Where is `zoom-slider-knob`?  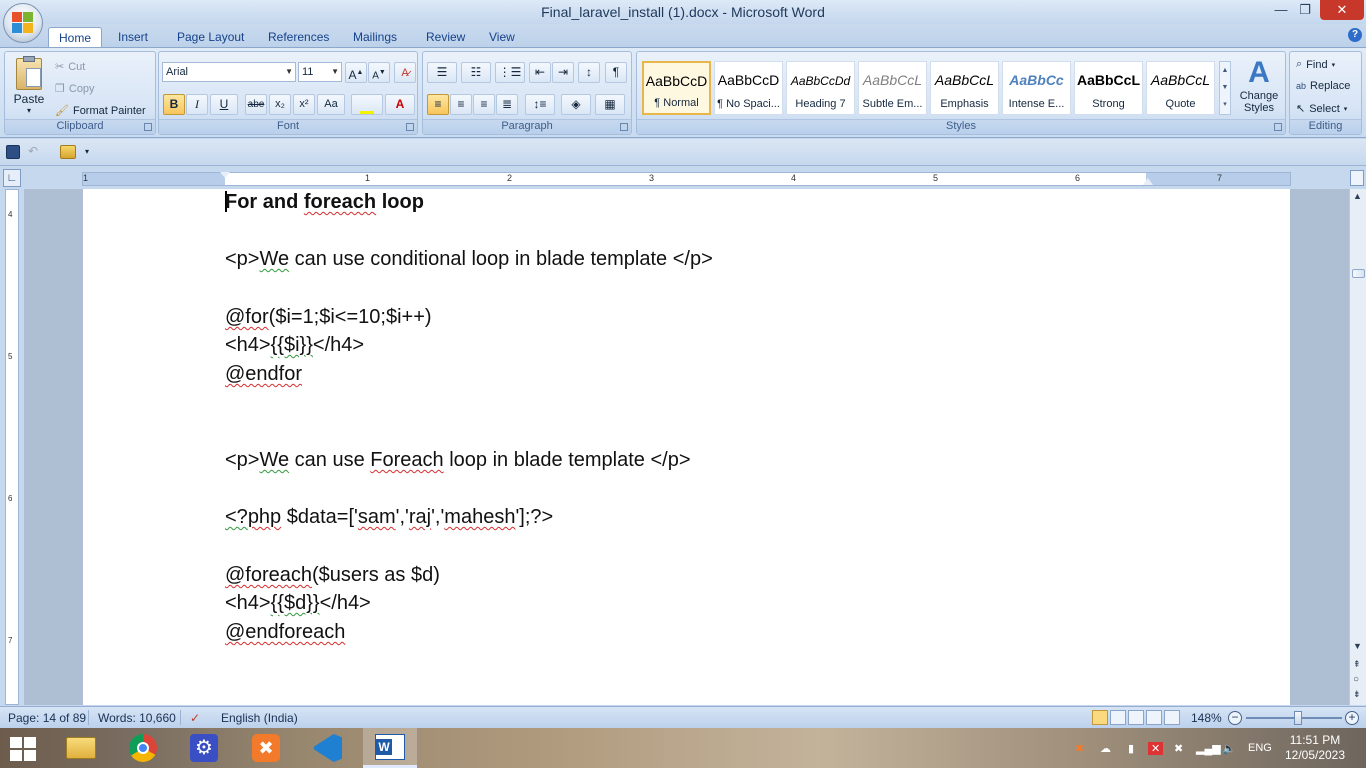
zoom-slider-knob is located at coordinates (1298, 718).